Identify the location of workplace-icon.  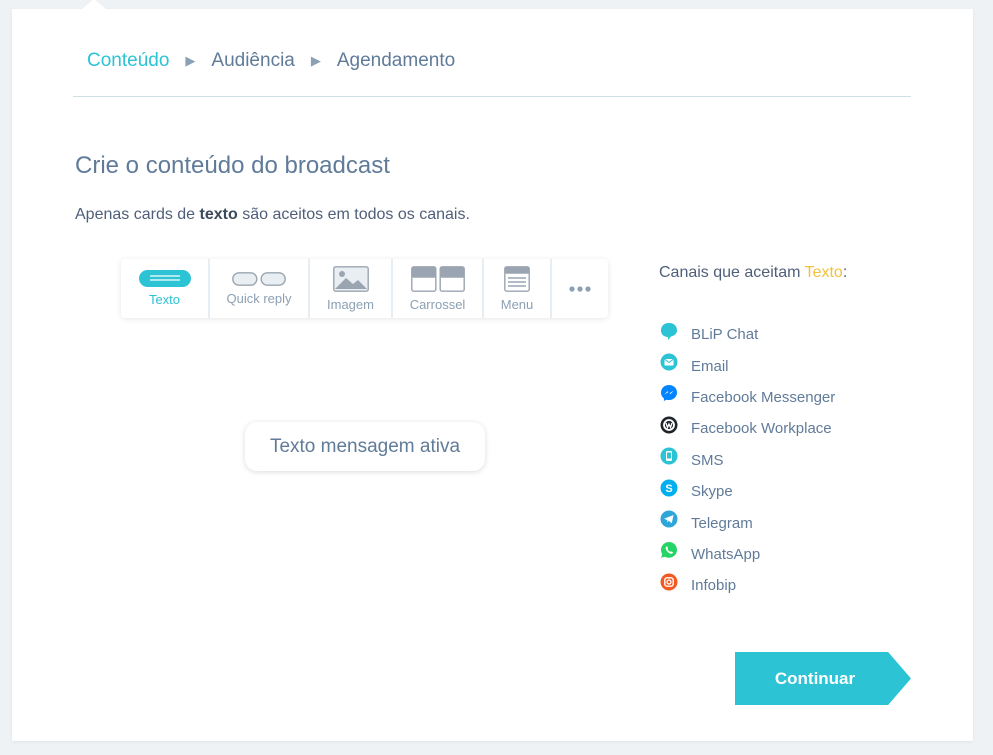
(669, 425).